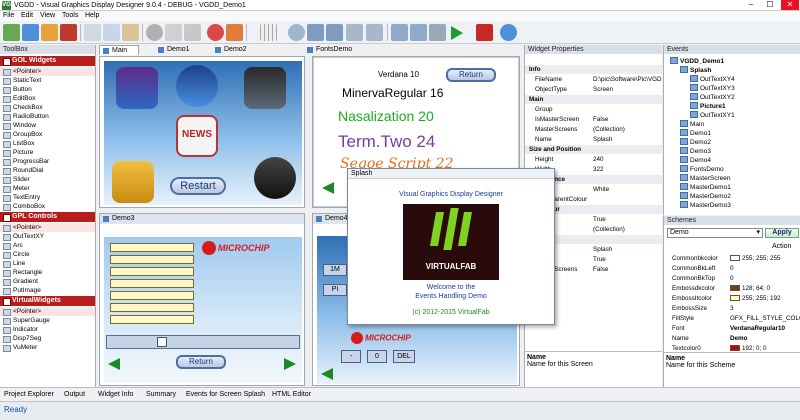 This screenshot has height=420, width=800. What do you see at coordinates (765, 318) in the screenshot?
I see `scheme-property-value: GFX_FILL_STYLE_COLO` at bounding box center [765, 318].